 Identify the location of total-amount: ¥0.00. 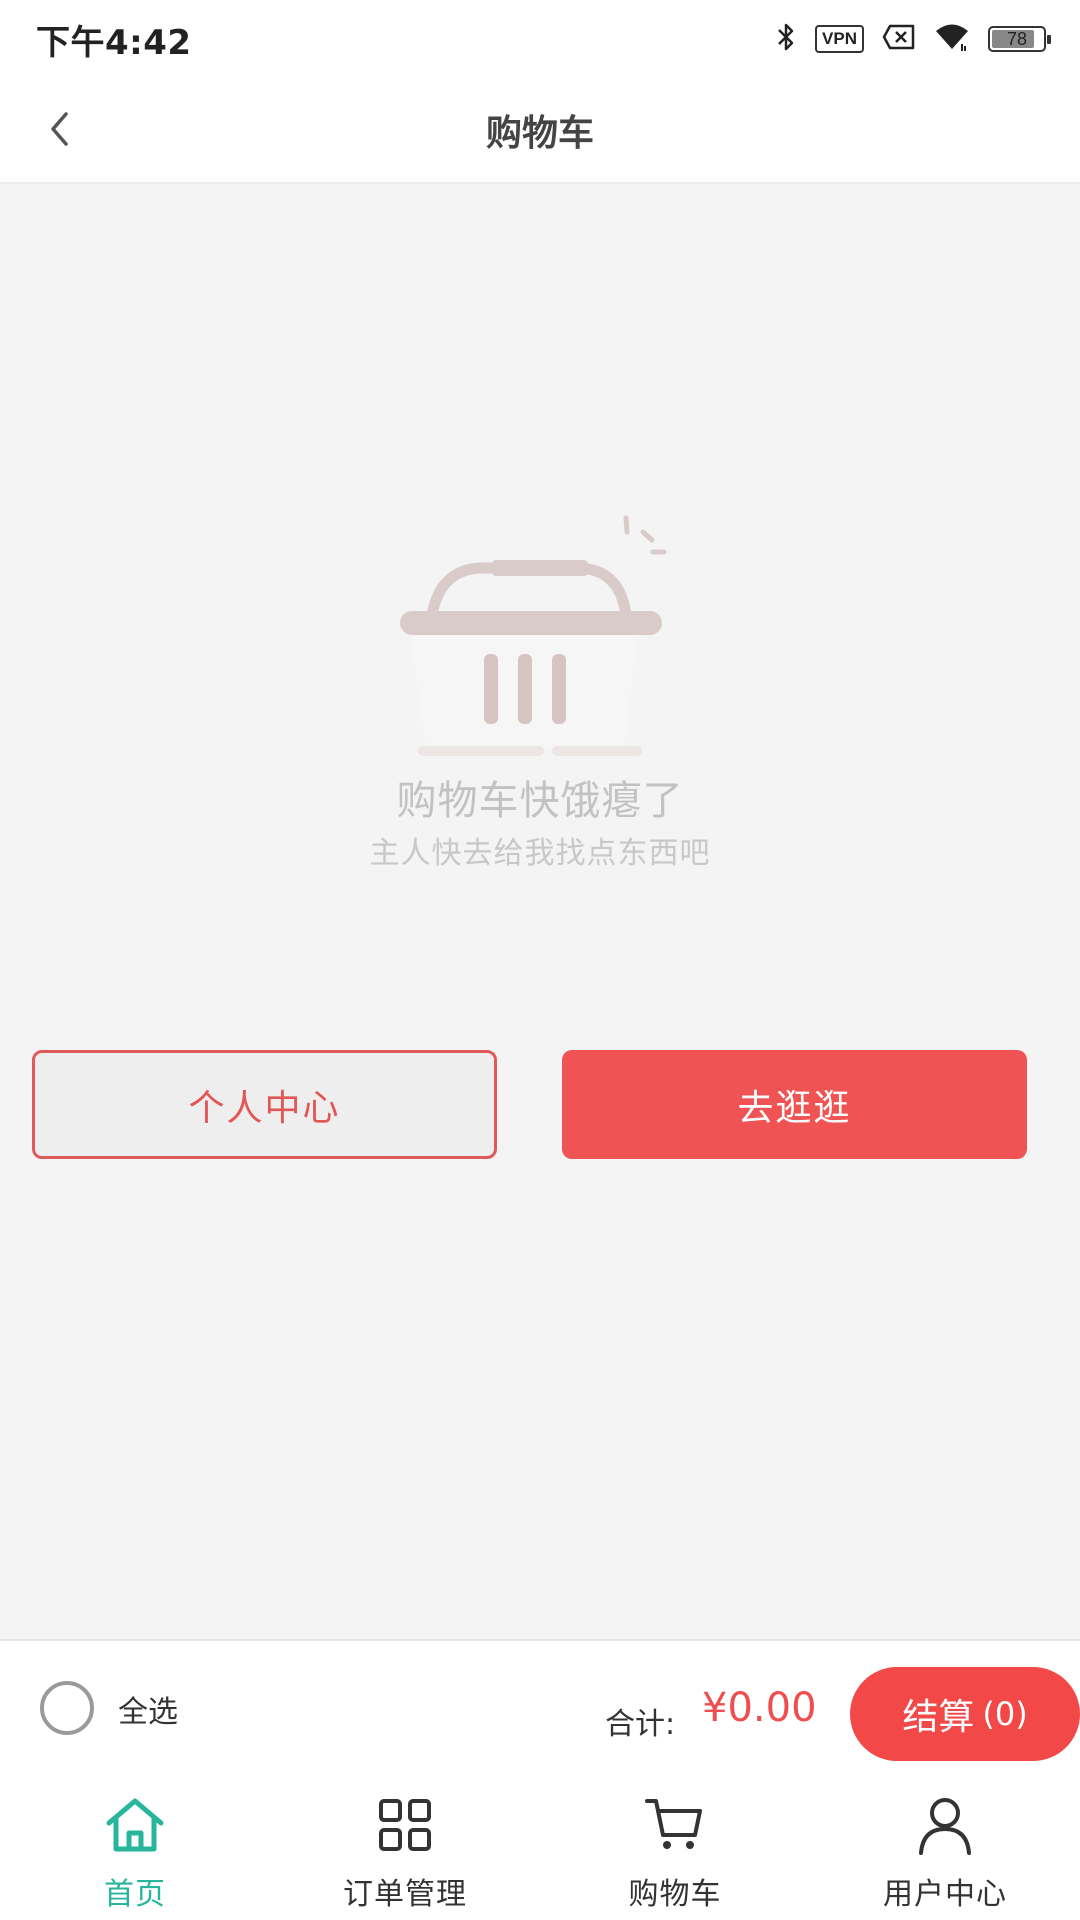
(759, 1708).